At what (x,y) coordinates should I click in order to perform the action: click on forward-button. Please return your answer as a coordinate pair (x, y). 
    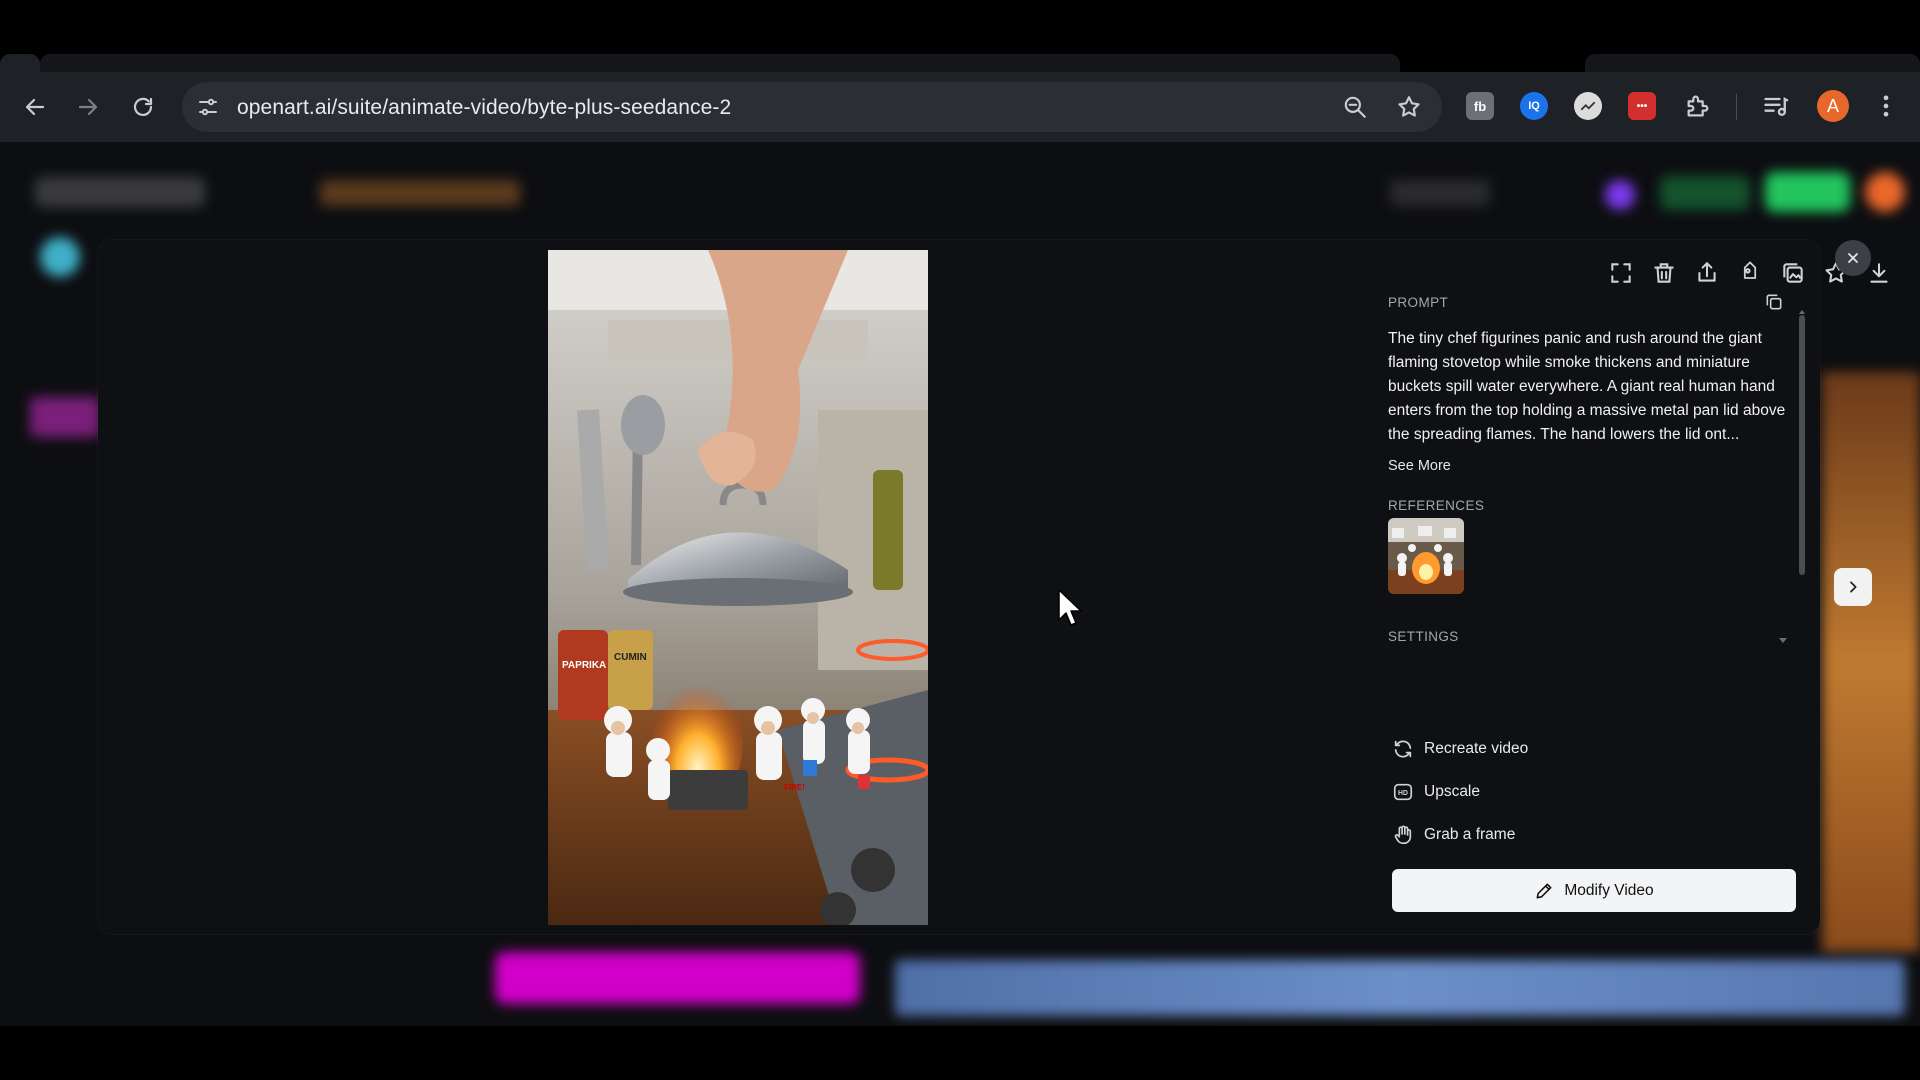
    Looking at the image, I should click on (88, 107).